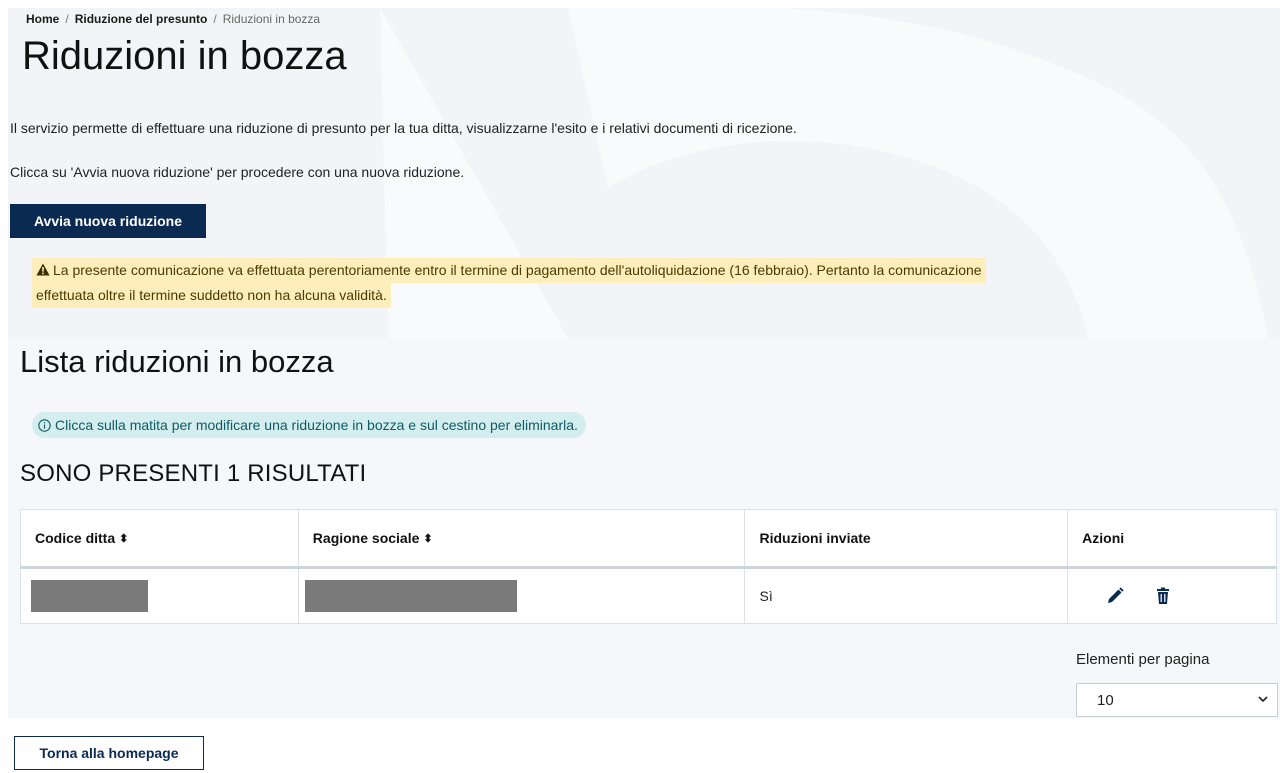 This screenshot has height=773, width=1280. Describe the element at coordinates (159, 539) in the screenshot. I see `column-header-codice-ditta: Codice ditta ⬍` at that location.